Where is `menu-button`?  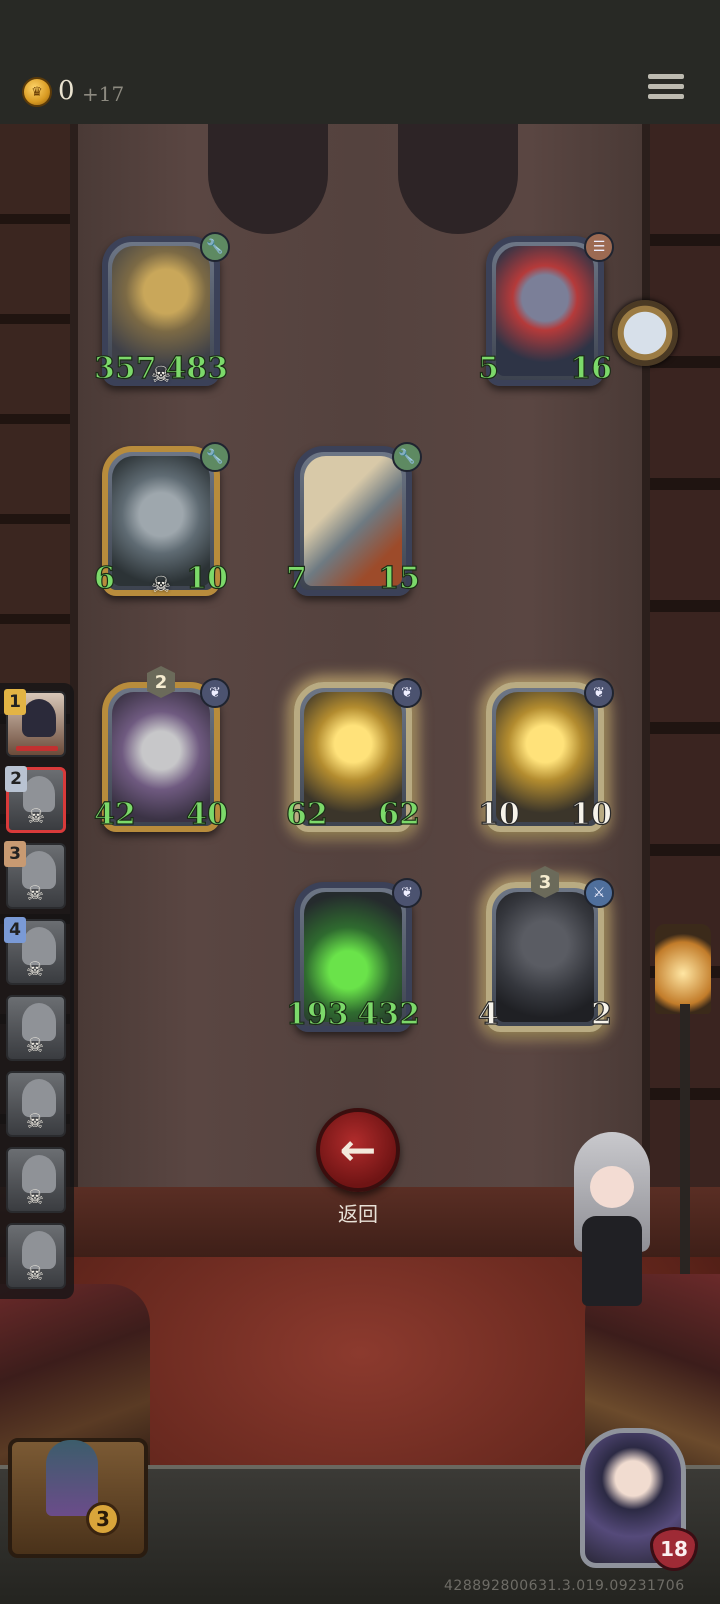
menu-button is located at coordinates (666, 90).